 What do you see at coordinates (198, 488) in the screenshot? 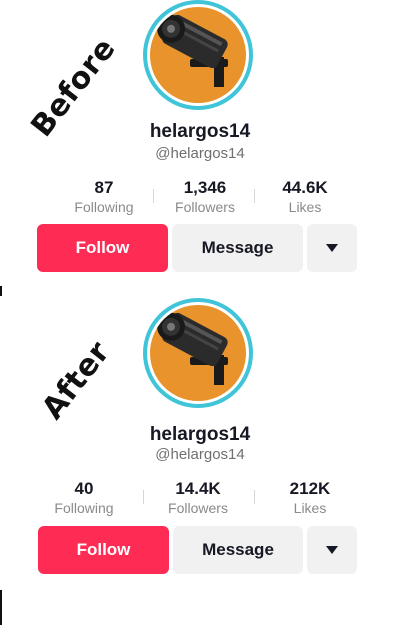
I see `stat-value: 14.4K` at bounding box center [198, 488].